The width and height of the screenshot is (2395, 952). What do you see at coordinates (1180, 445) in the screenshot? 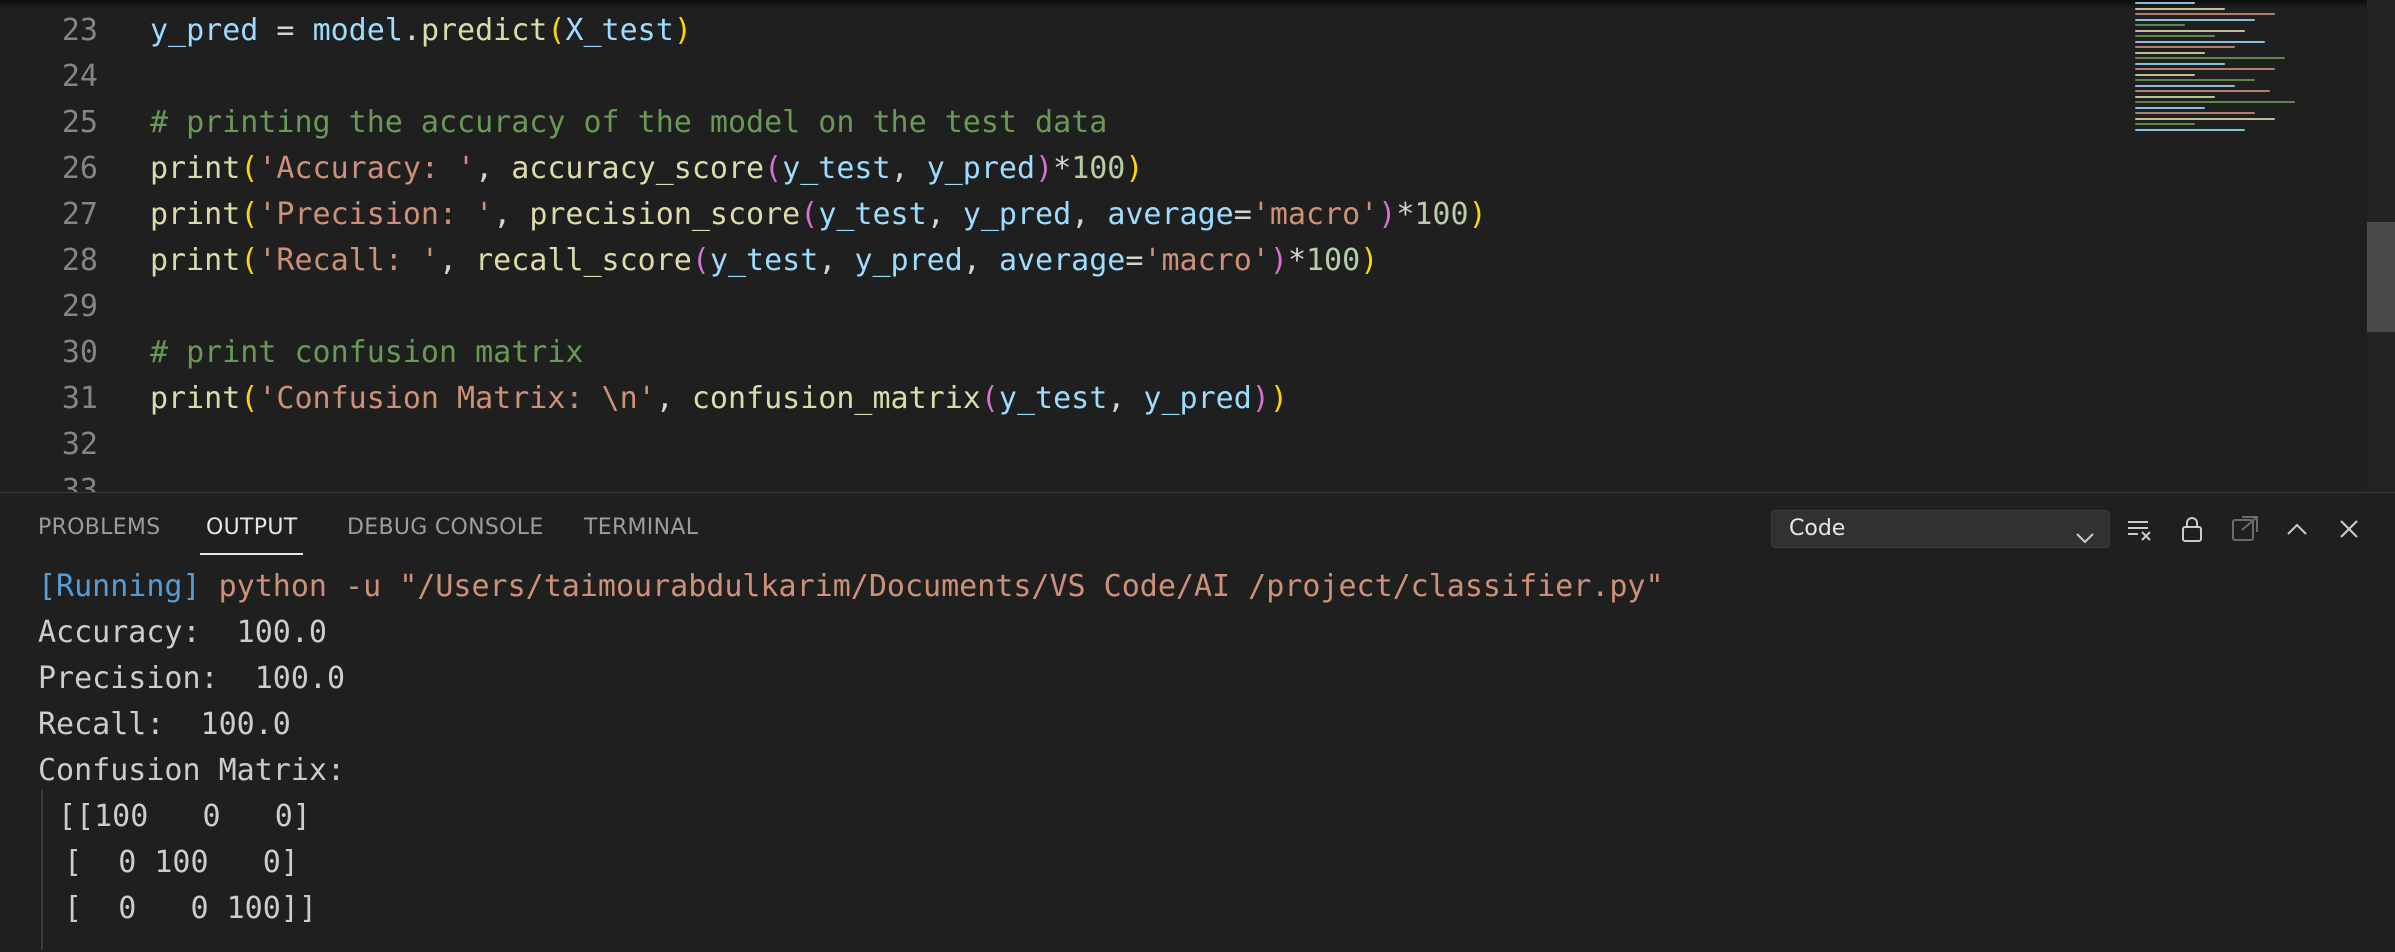
I see `code-line: 32` at bounding box center [1180, 445].